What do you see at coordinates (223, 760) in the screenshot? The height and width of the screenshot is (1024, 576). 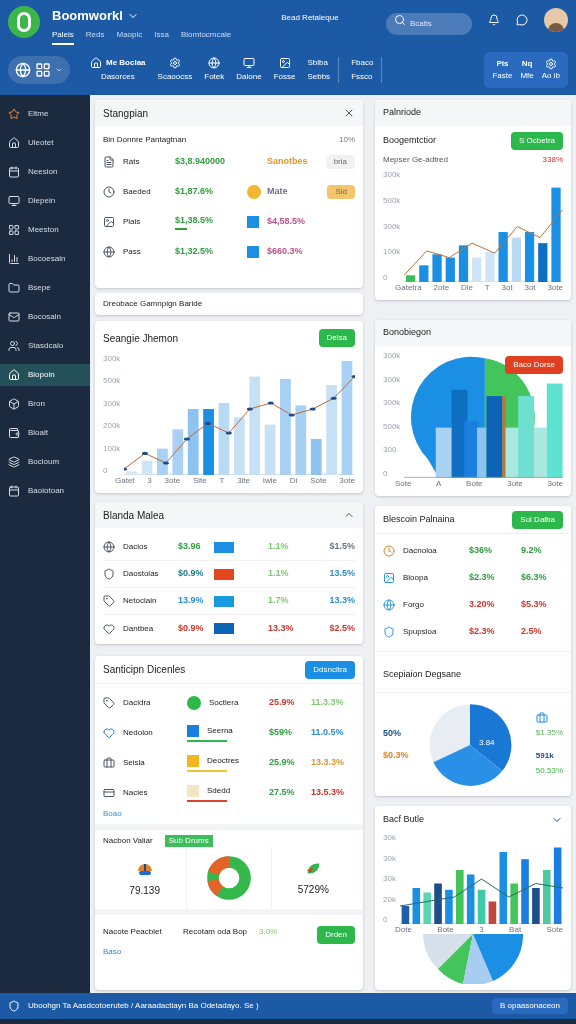 I see `segment-name: Deoctres` at bounding box center [223, 760].